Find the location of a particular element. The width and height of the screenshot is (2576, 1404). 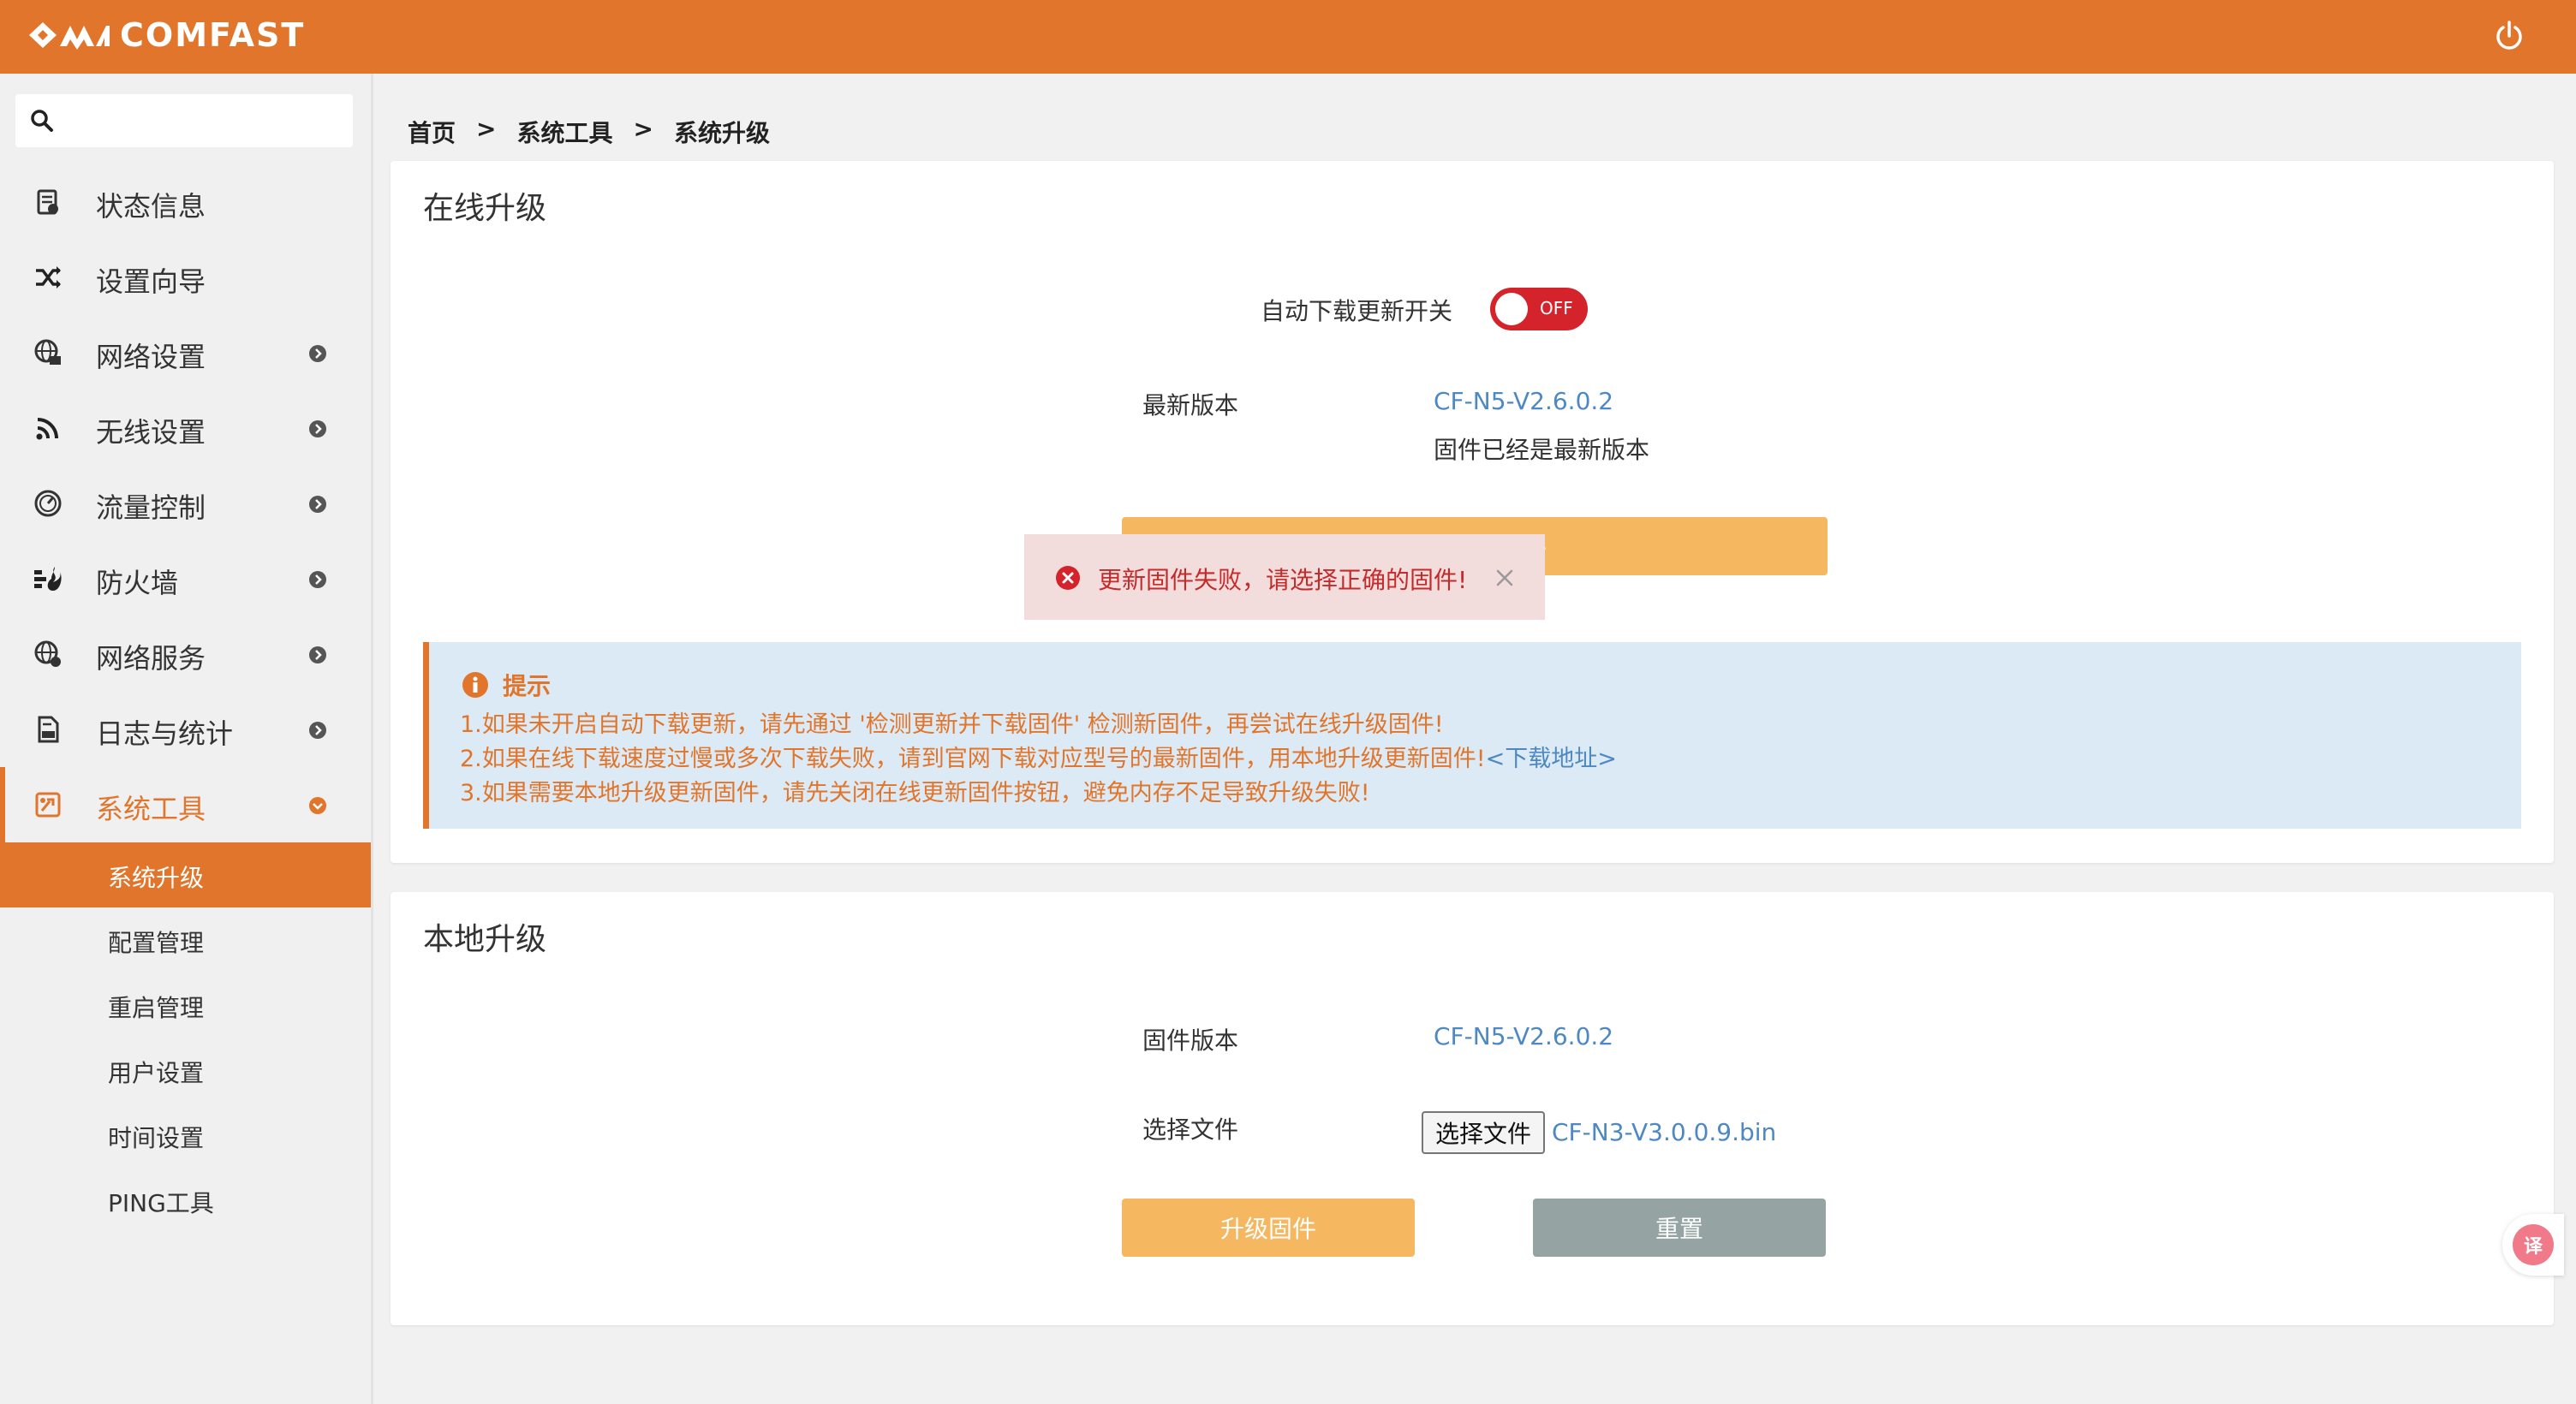

sidebar-search is located at coordinates (184, 121).